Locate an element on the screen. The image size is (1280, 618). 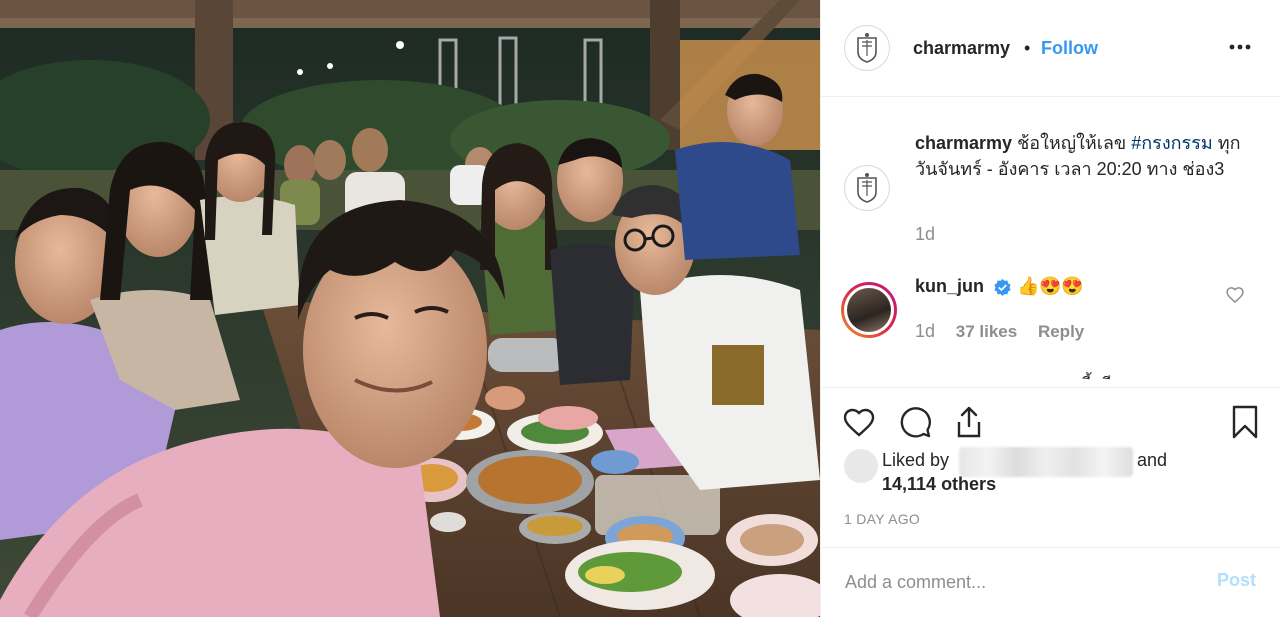
author-username: charmarmy is located at coordinates (961, 48).